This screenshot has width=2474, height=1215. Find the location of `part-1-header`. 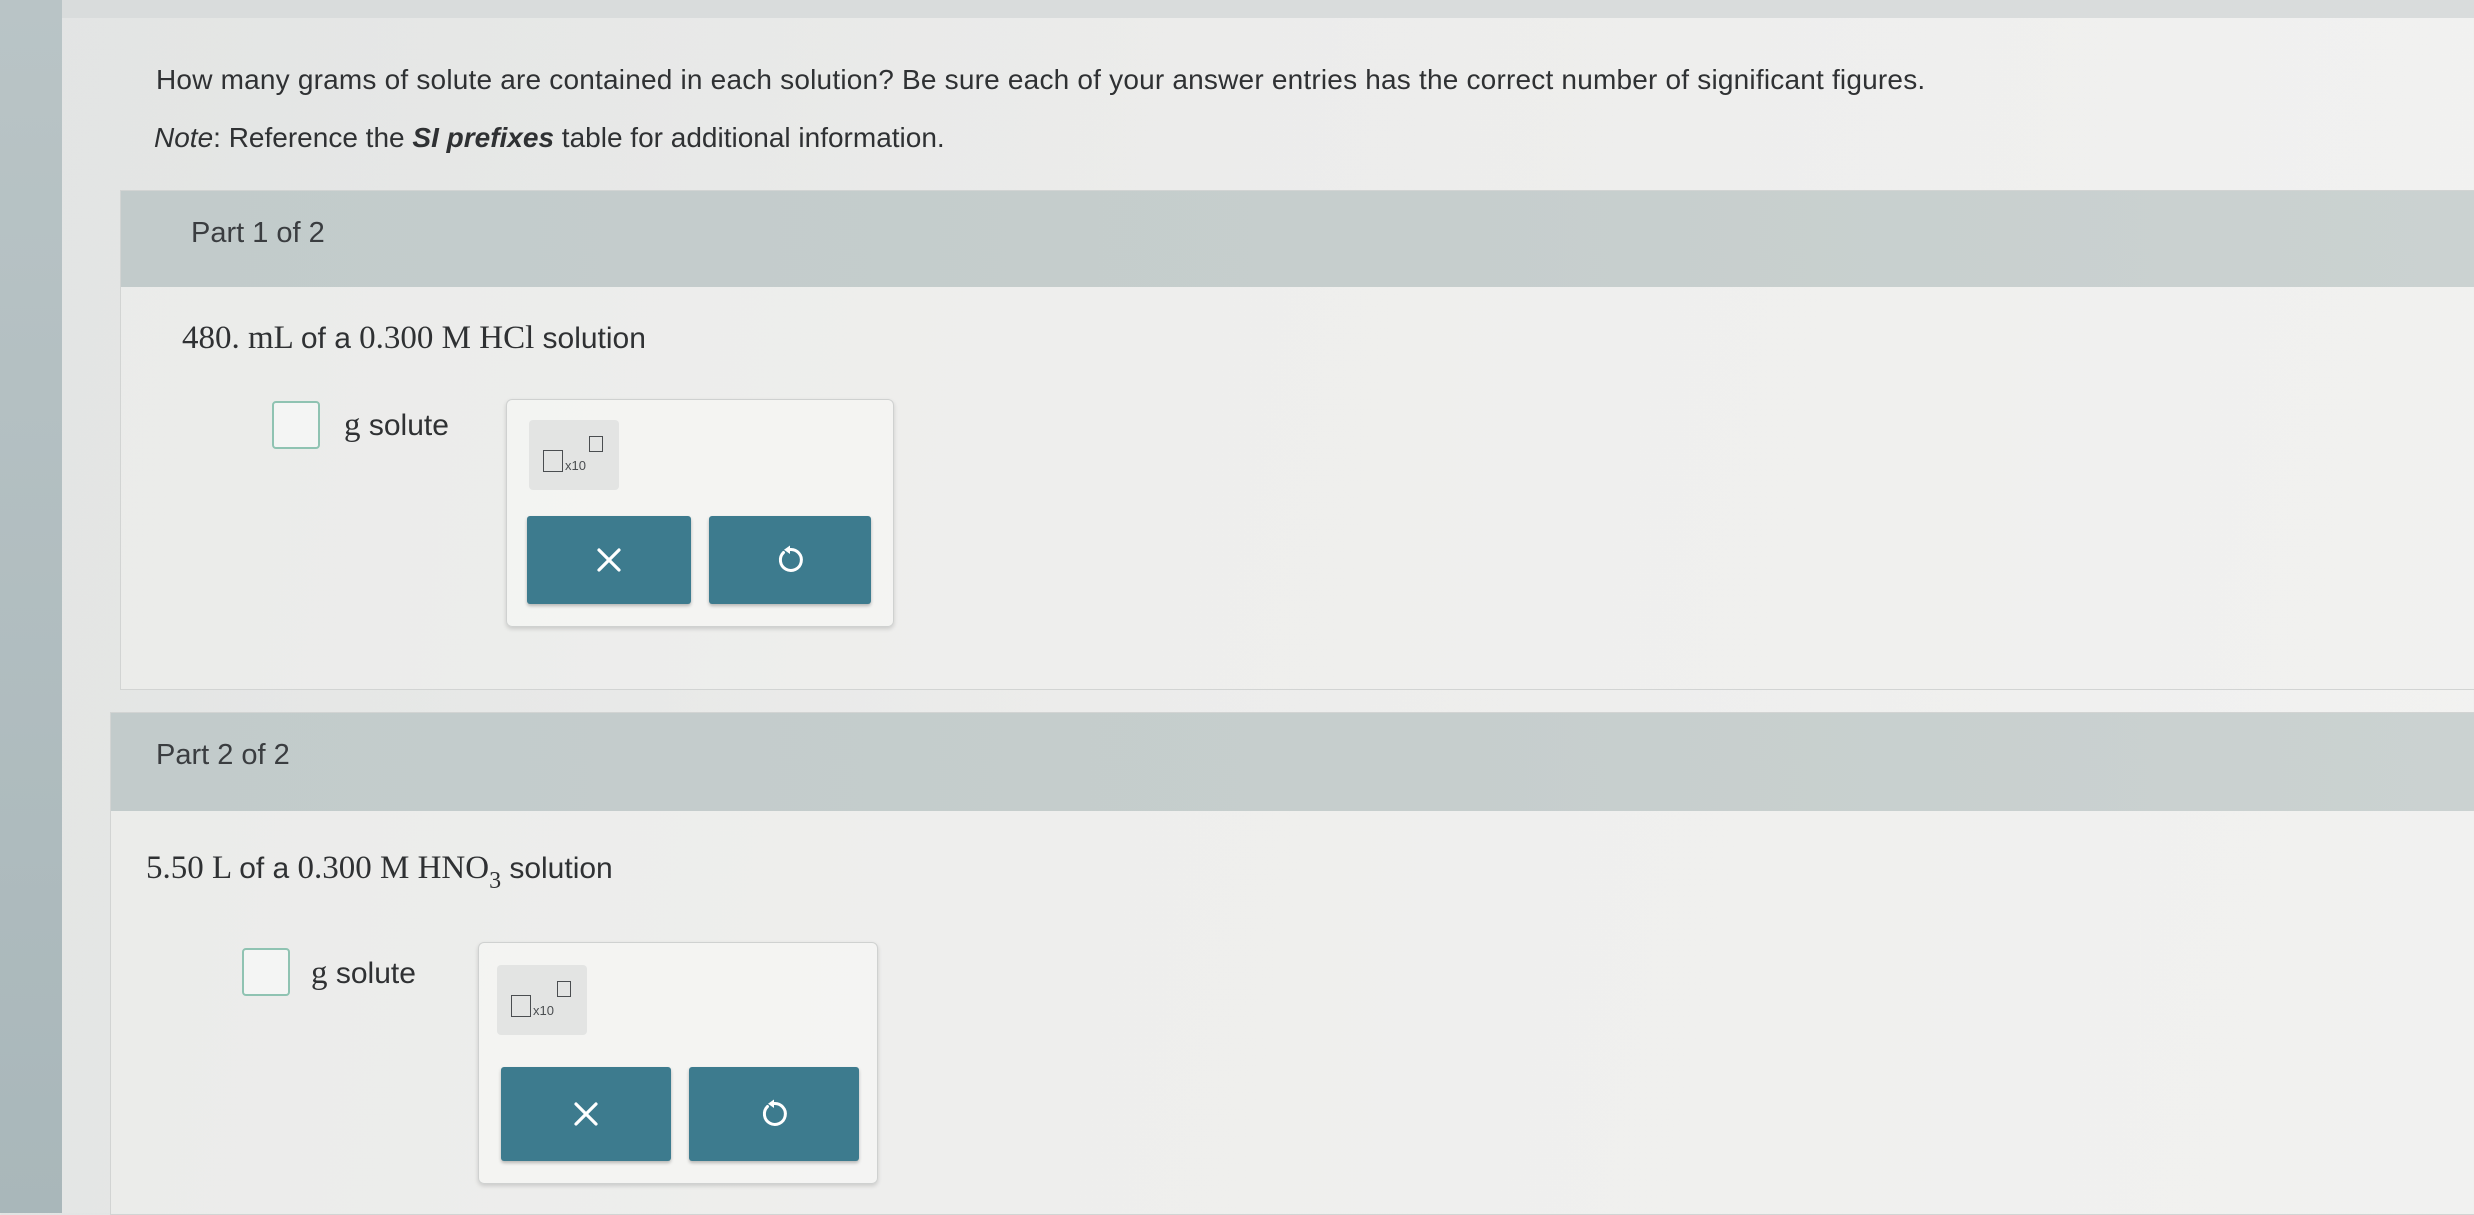

part-1-header is located at coordinates (1297, 239).